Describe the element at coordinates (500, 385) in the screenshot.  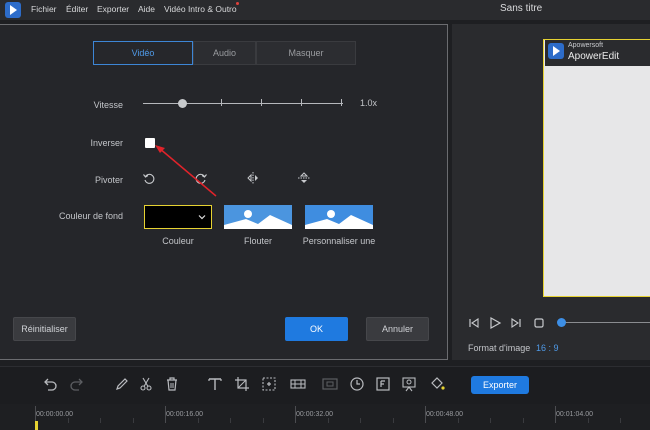
I see `export-button: Exporter` at that location.